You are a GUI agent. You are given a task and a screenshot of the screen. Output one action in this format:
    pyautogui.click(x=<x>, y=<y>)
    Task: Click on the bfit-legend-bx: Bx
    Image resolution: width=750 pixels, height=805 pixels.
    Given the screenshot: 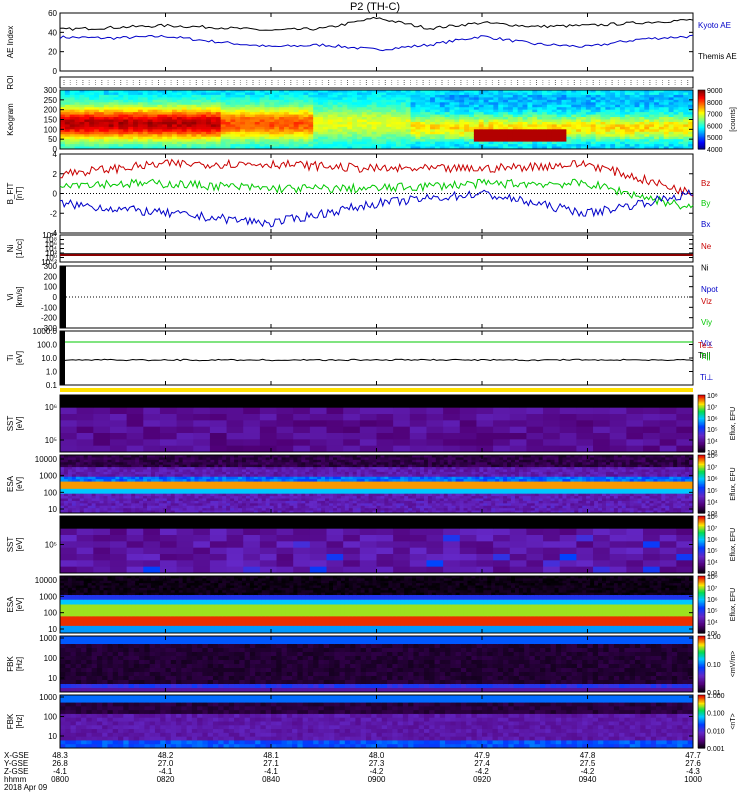 What is the action you would take?
    pyautogui.click(x=705, y=224)
    